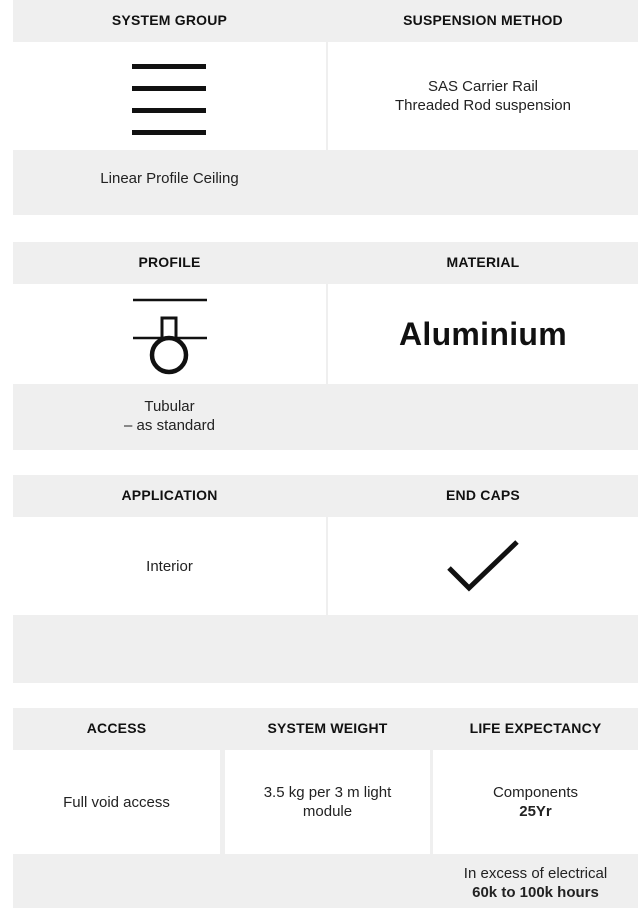 The width and height of the screenshot is (638, 908). What do you see at coordinates (169, 262) in the screenshot?
I see `profile-header: PROFILE` at bounding box center [169, 262].